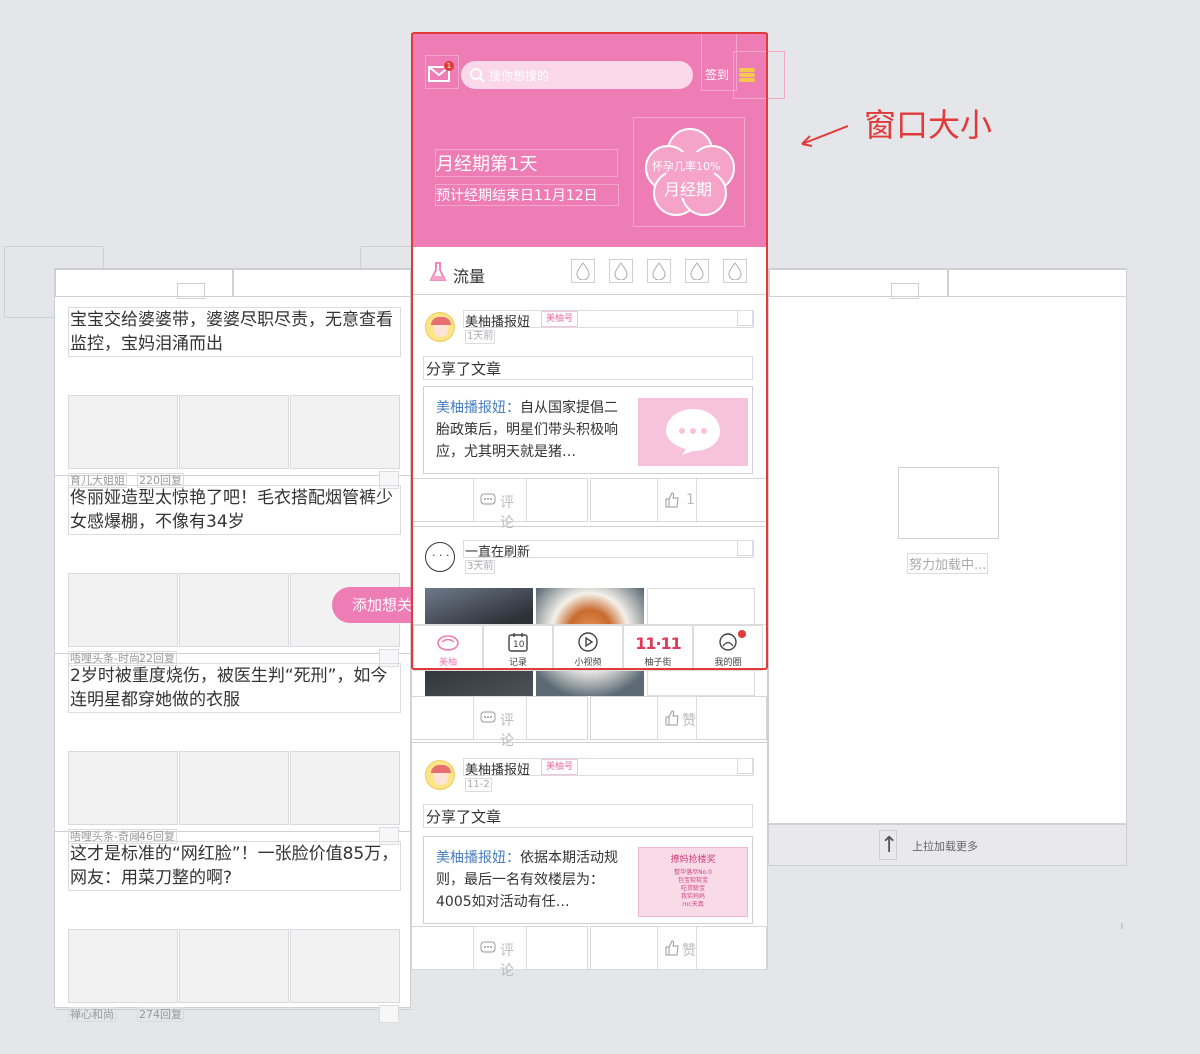 The height and width of the screenshot is (1054, 1200). Describe the element at coordinates (905, 291) in the screenshot. I see `right-tab-indicator` at that location.